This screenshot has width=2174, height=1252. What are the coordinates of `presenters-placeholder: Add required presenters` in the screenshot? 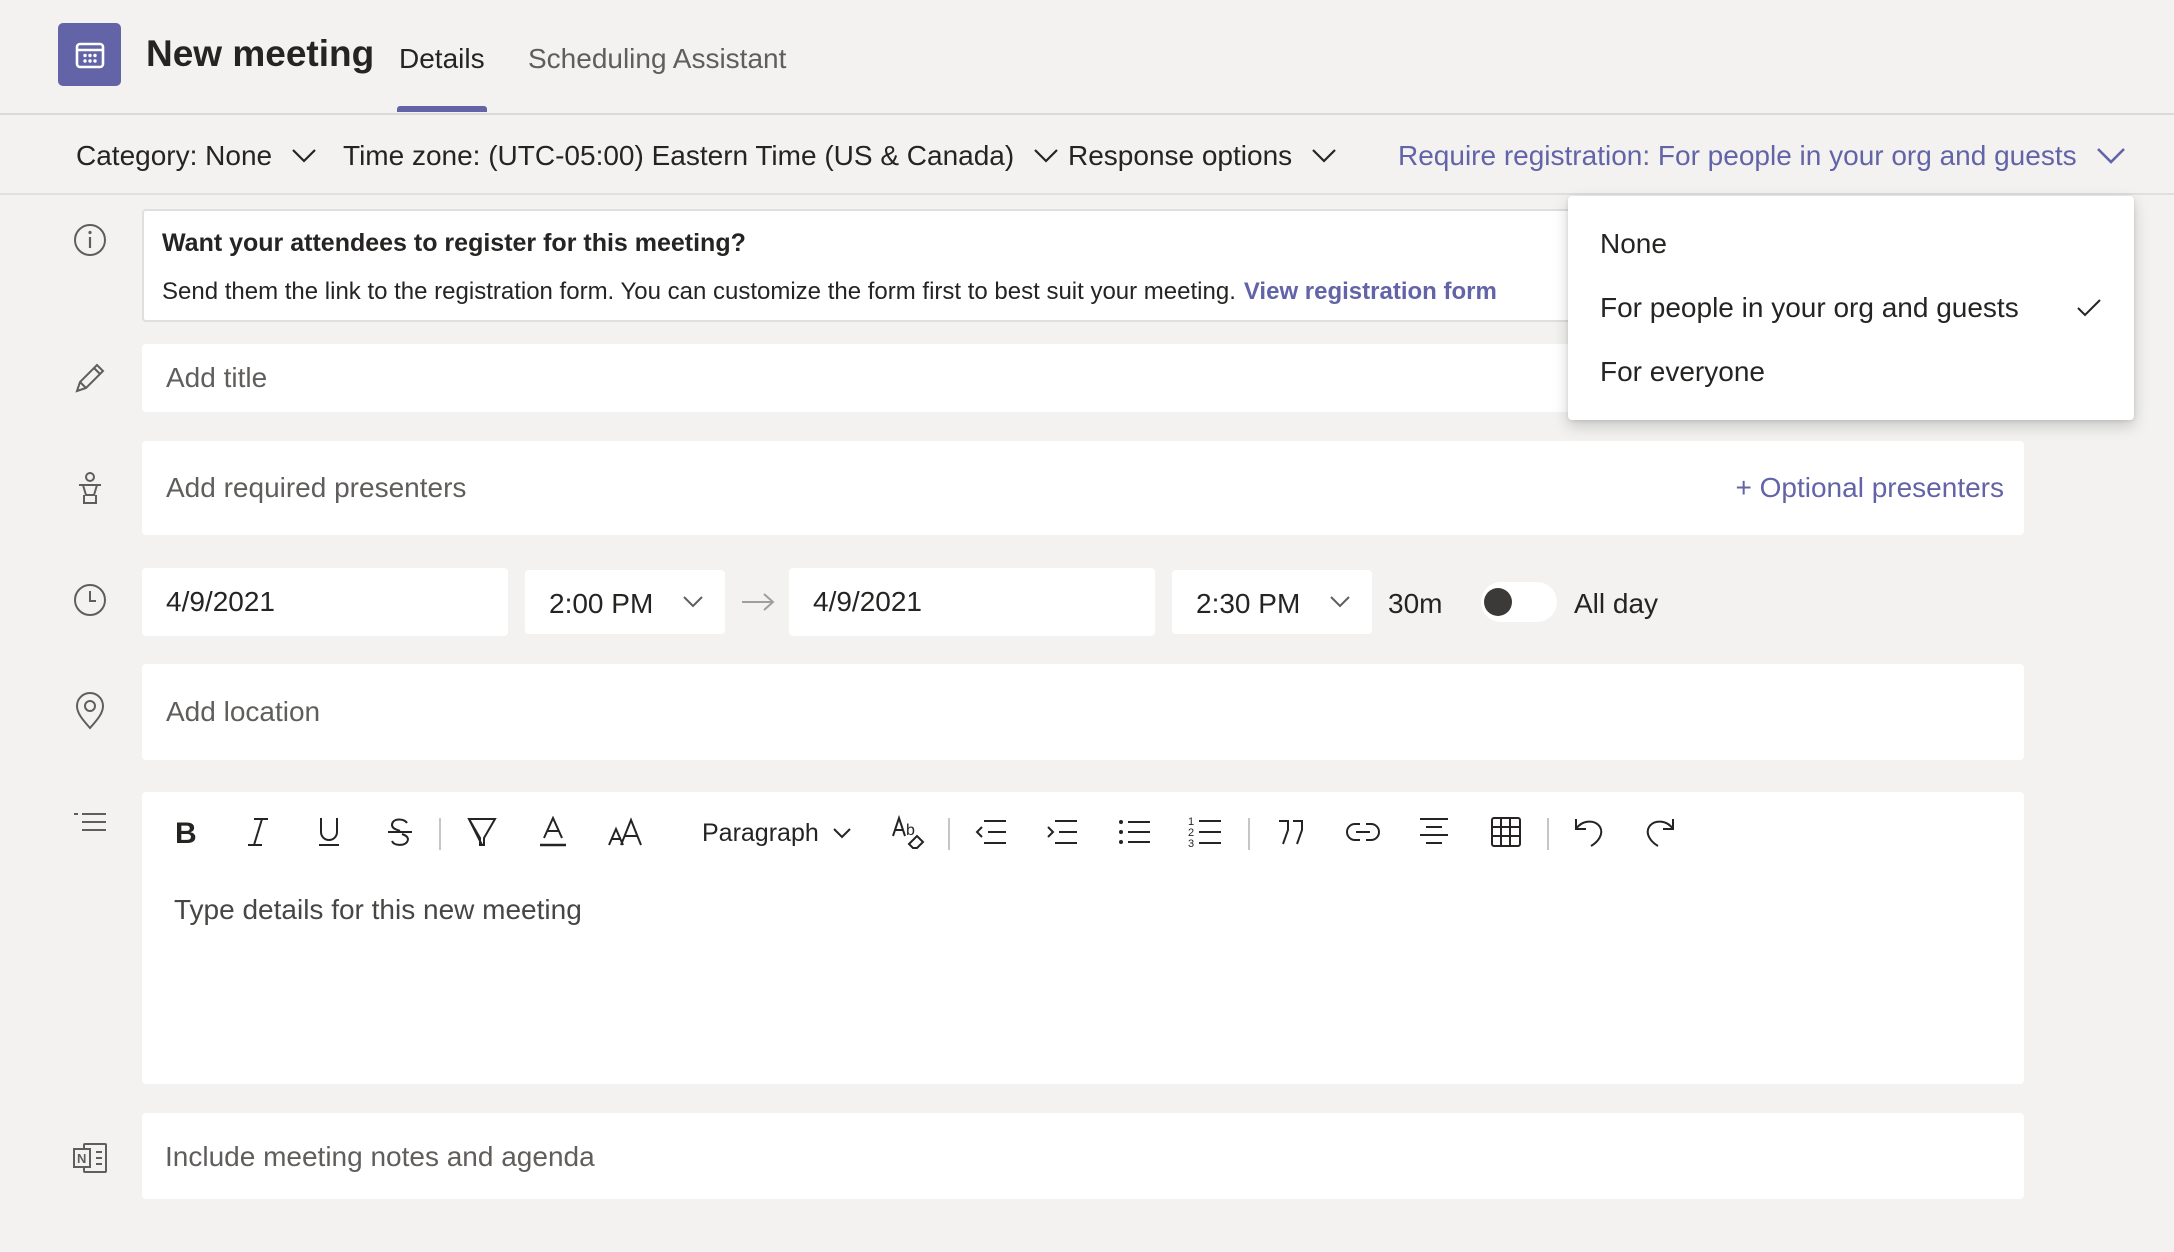 It's located at (316, 487).